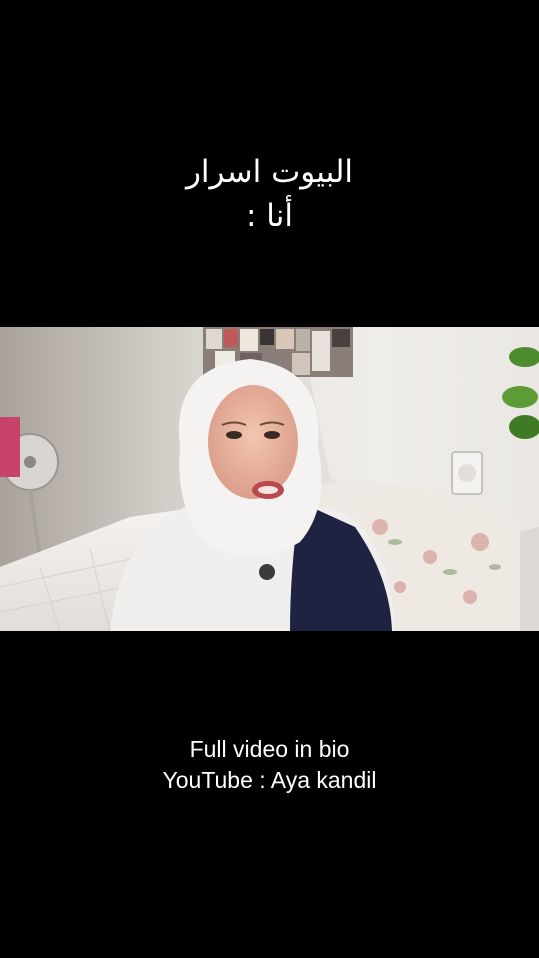 The width and height of the screenshot is (539, 958). What do you see at coordinates (269, 172) in the screenshot?
I see `top-caption-line-1: البيوت اسرار` at bounding box center [269, 172].